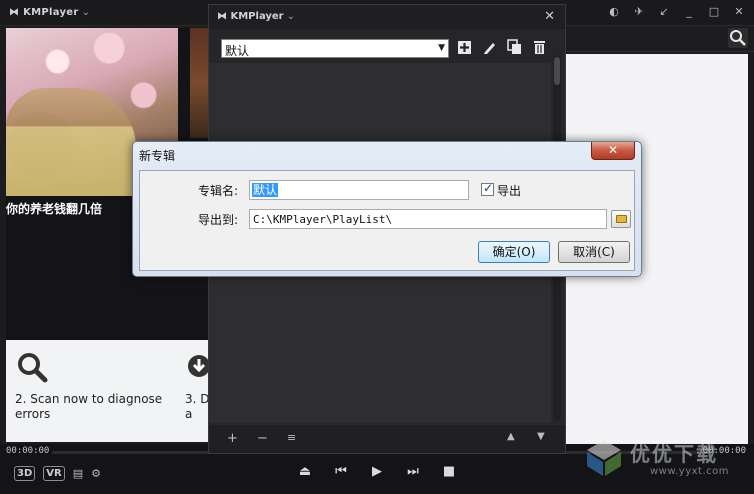  Describe the element at coordinates (54, 473) in the screenshot. I see `vr-button: VR` at that location.